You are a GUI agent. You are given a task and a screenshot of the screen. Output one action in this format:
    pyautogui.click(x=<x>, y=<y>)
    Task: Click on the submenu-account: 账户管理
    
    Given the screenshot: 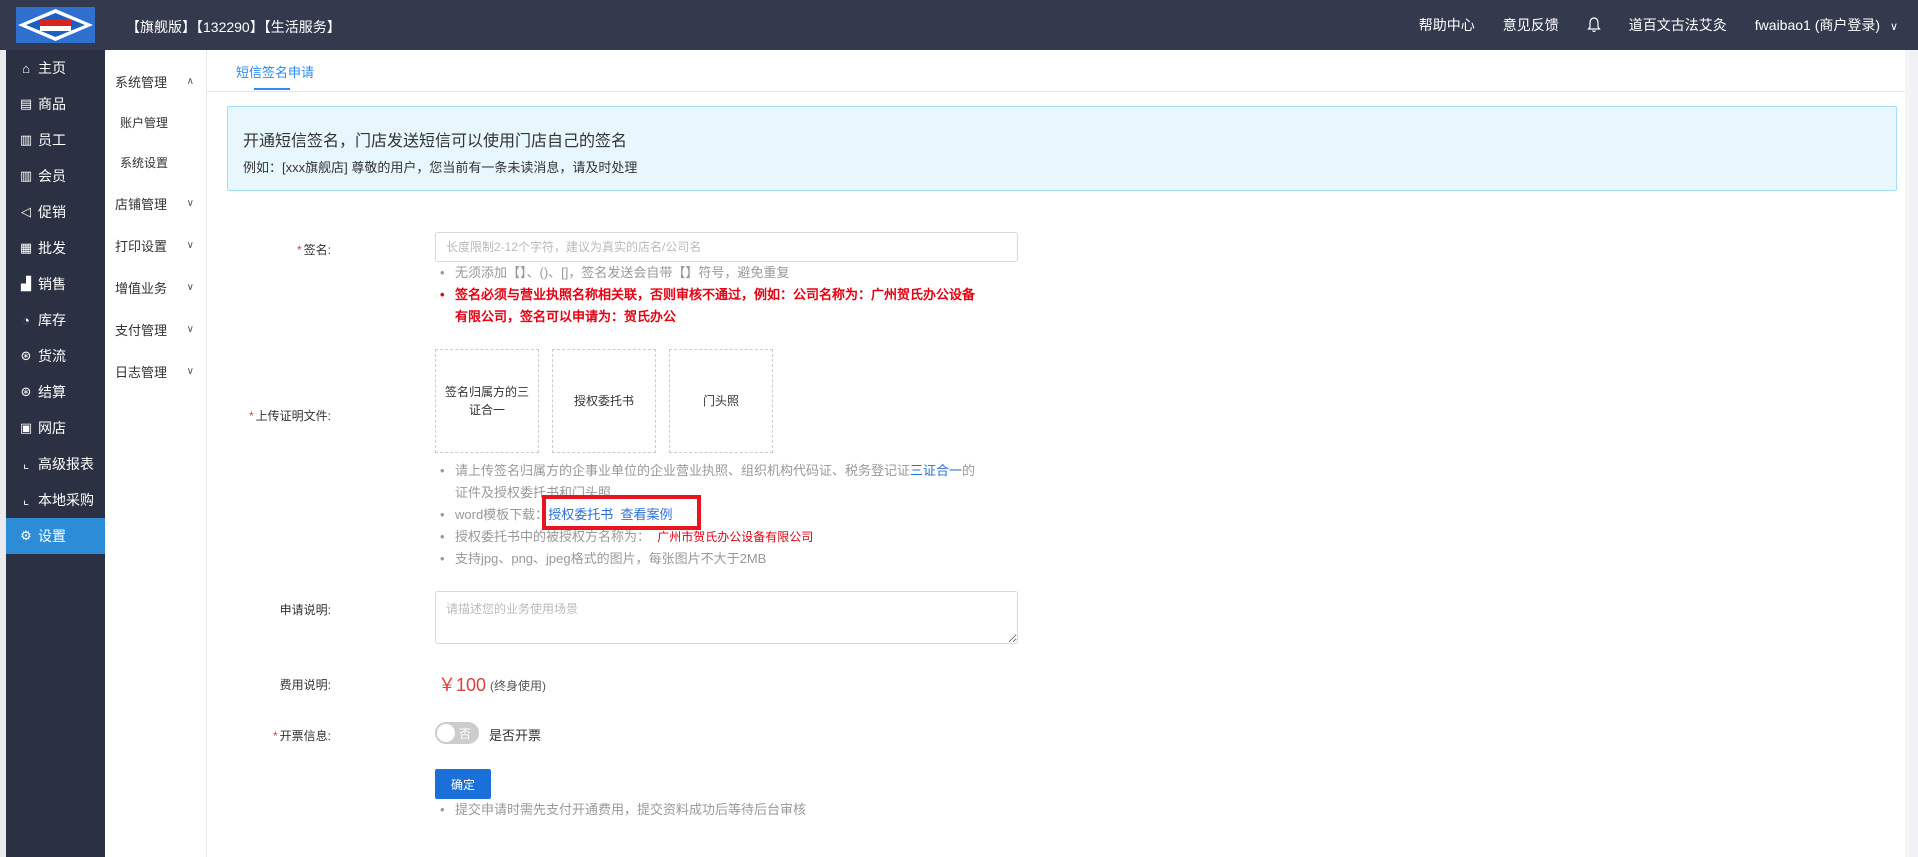 What is the action you would take?
    pyautogui.click(x=155, y=122)
    